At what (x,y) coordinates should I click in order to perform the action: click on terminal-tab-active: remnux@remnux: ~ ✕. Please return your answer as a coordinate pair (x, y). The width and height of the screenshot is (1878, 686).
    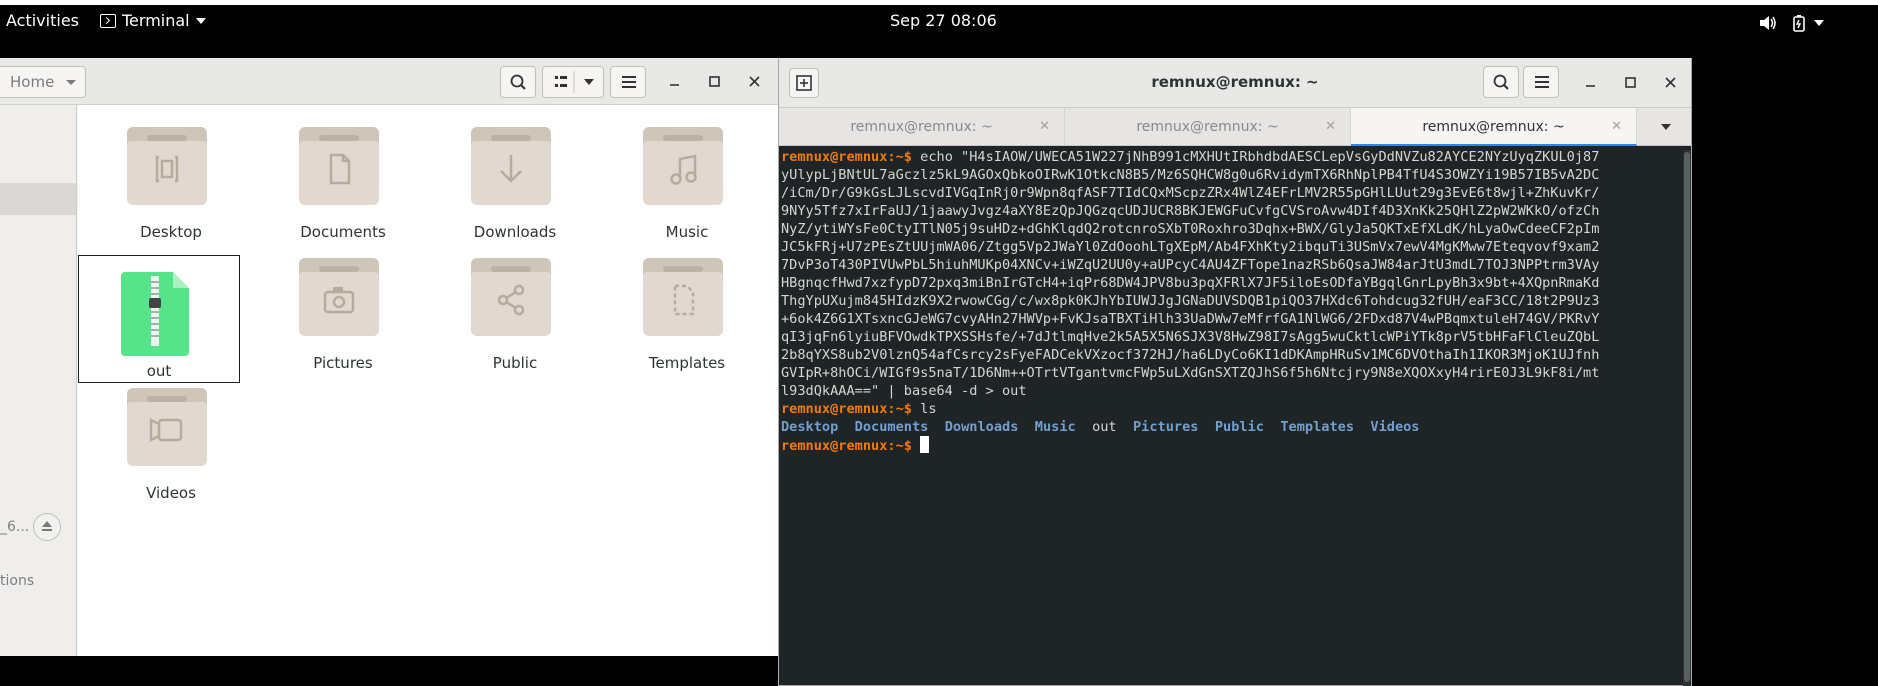
    Looking at the image, I should click on (1494, 127).